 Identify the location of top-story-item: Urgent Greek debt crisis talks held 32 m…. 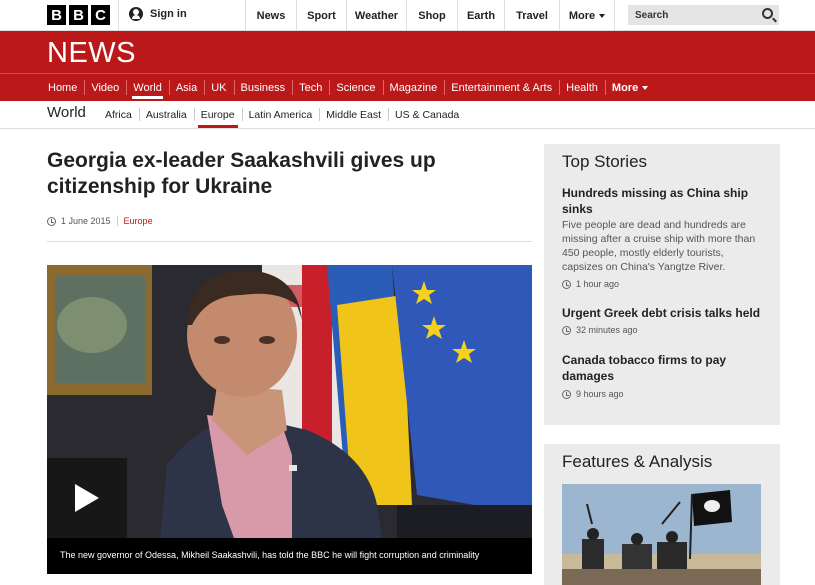
(664, 320).